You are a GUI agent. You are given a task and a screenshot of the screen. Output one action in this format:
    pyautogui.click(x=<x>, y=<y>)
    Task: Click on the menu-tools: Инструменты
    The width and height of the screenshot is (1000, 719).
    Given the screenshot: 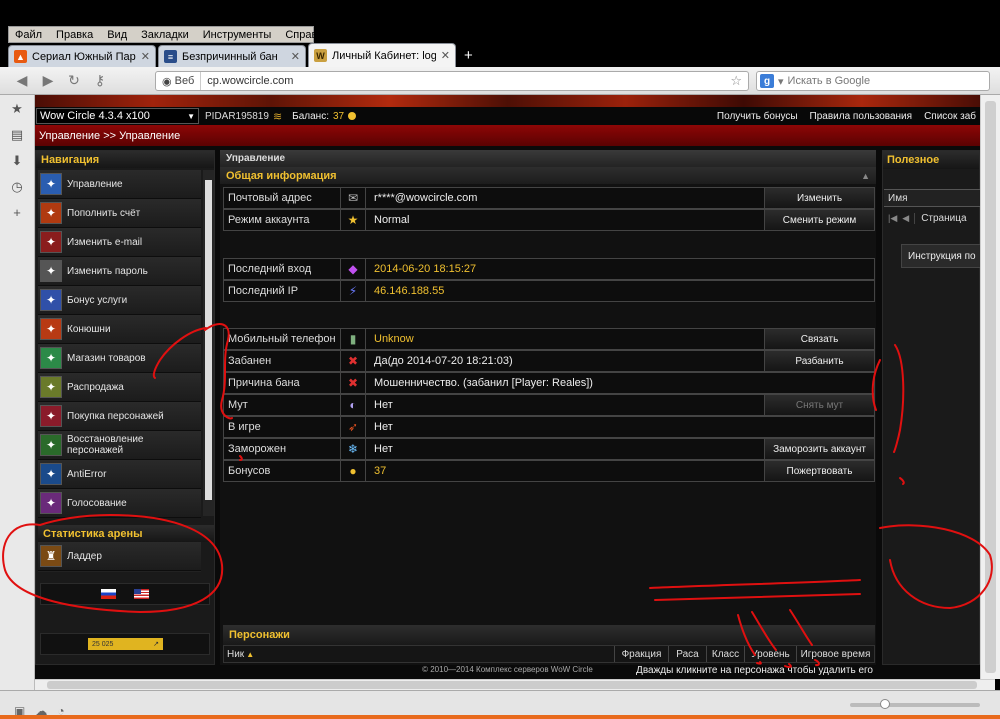 What is the action you would take?
    pyautogui.click(x=237, y=35)
    